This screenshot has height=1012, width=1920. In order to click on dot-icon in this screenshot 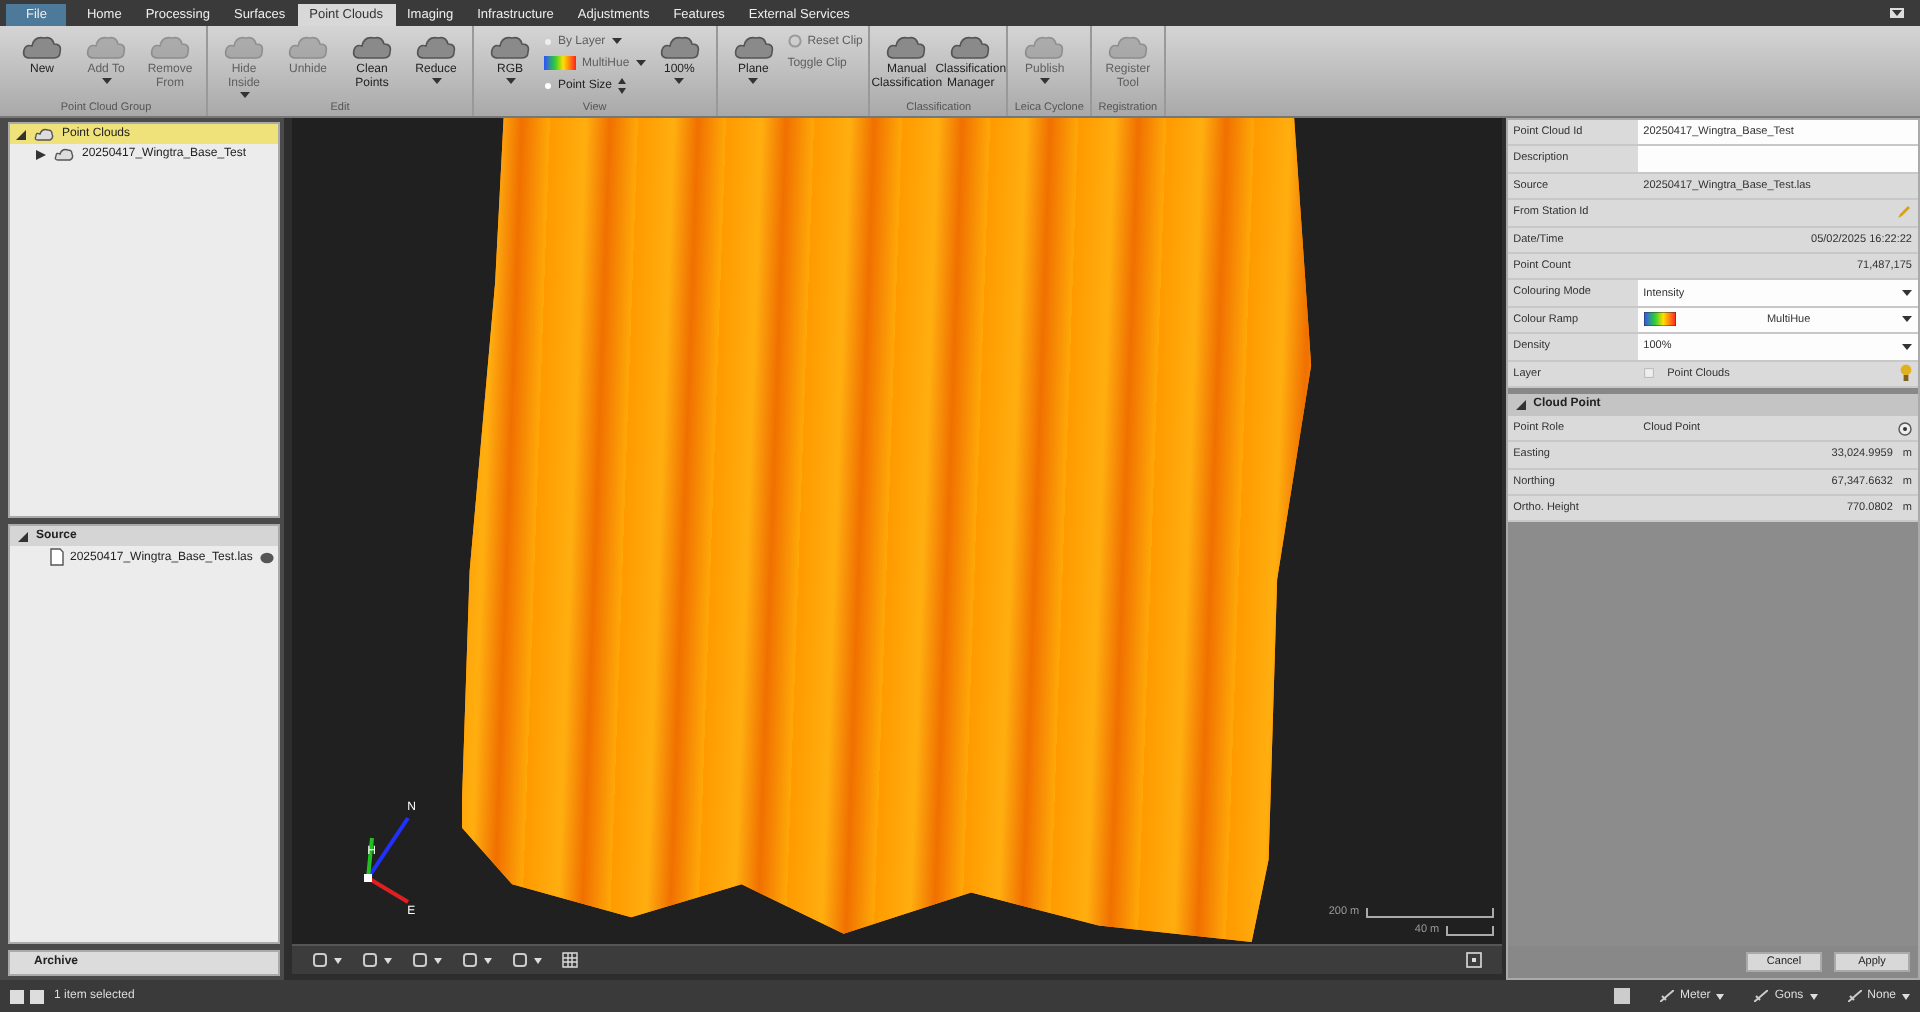, I will do `click(548, 85)`.